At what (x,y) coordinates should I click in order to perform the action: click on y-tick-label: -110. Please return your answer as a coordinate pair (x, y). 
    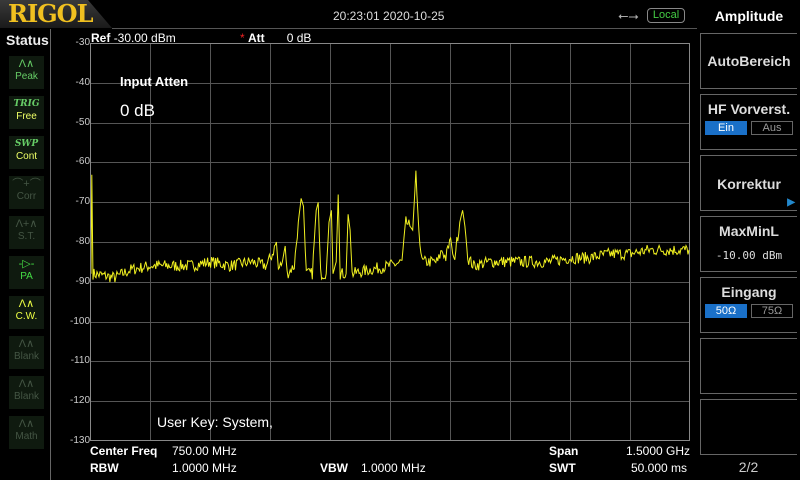
    Looking at the image, I should click on (80, 361).